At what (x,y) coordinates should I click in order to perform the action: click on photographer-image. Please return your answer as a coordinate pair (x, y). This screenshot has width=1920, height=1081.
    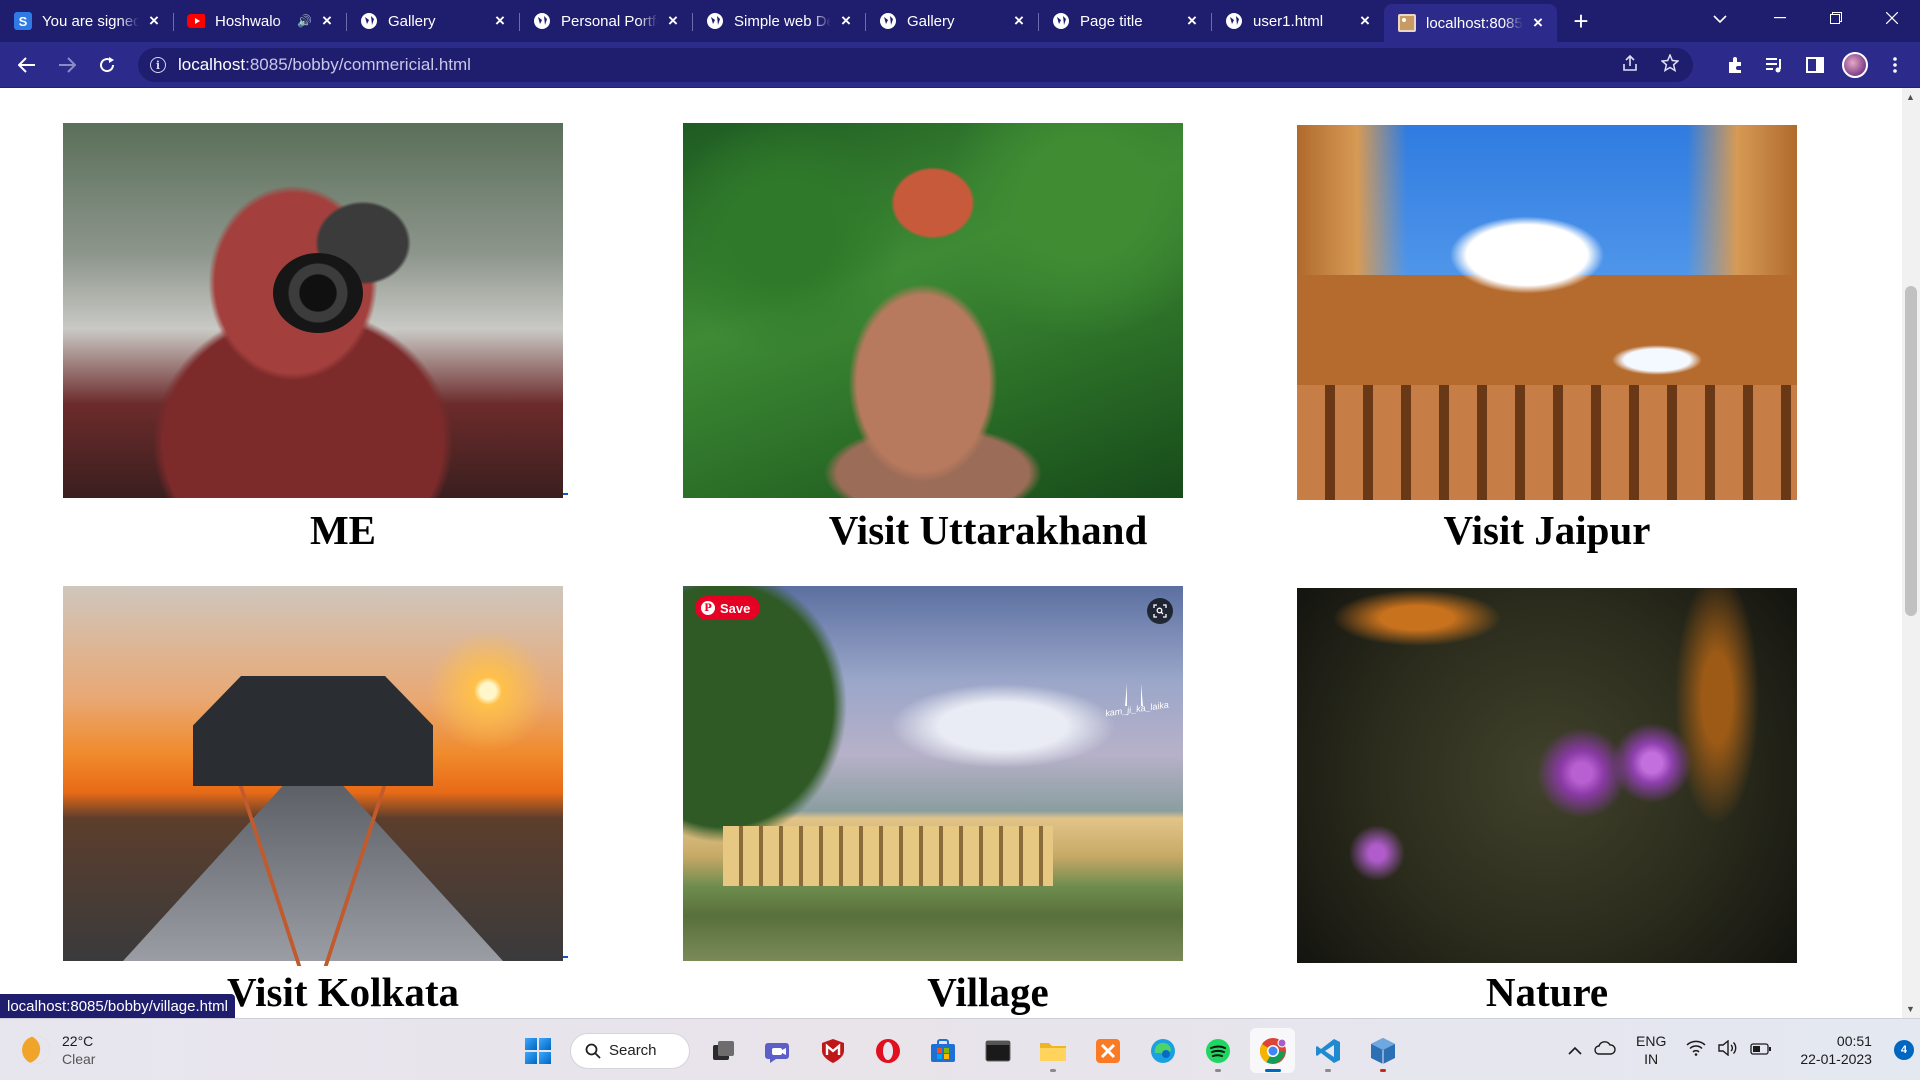
    Looking at the image, I should click on (313, 310).